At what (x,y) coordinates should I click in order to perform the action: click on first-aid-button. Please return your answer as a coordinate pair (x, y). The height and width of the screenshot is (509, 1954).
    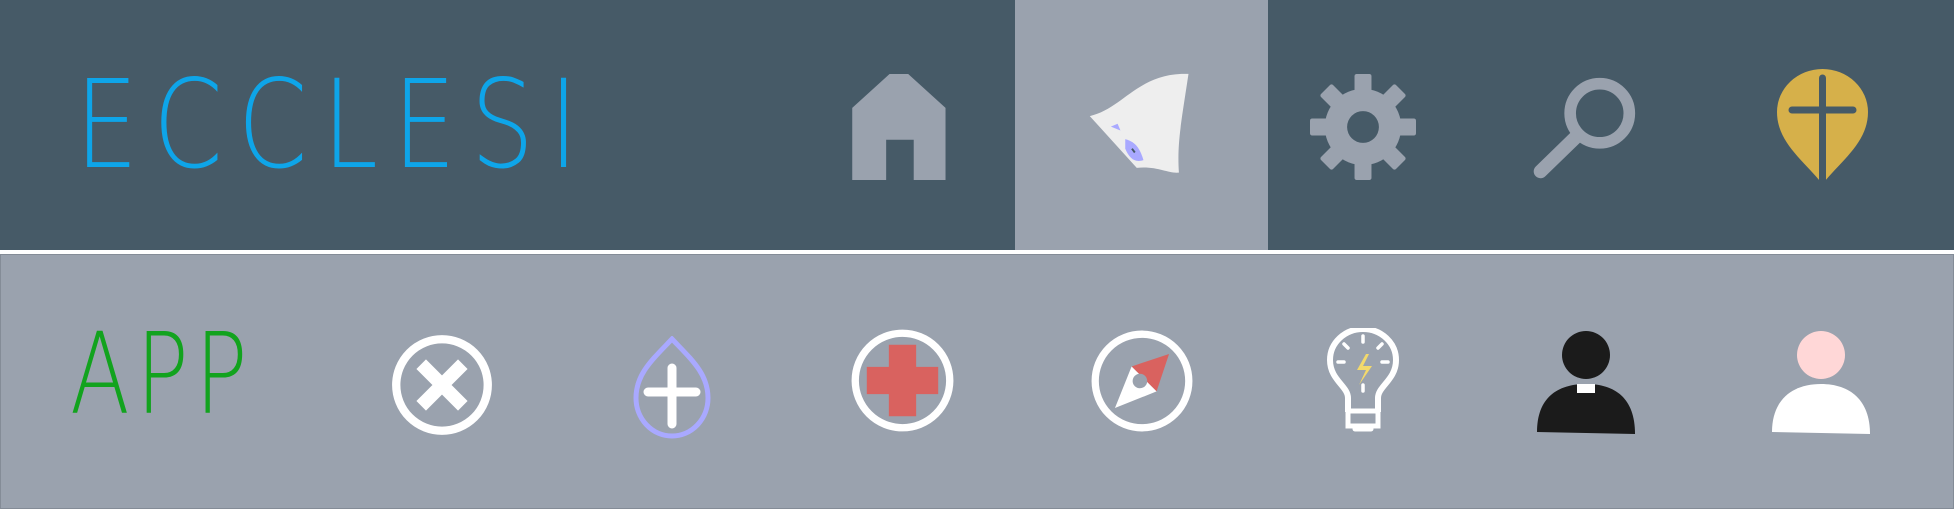
    Looking at the image, I should click on (902, 380).